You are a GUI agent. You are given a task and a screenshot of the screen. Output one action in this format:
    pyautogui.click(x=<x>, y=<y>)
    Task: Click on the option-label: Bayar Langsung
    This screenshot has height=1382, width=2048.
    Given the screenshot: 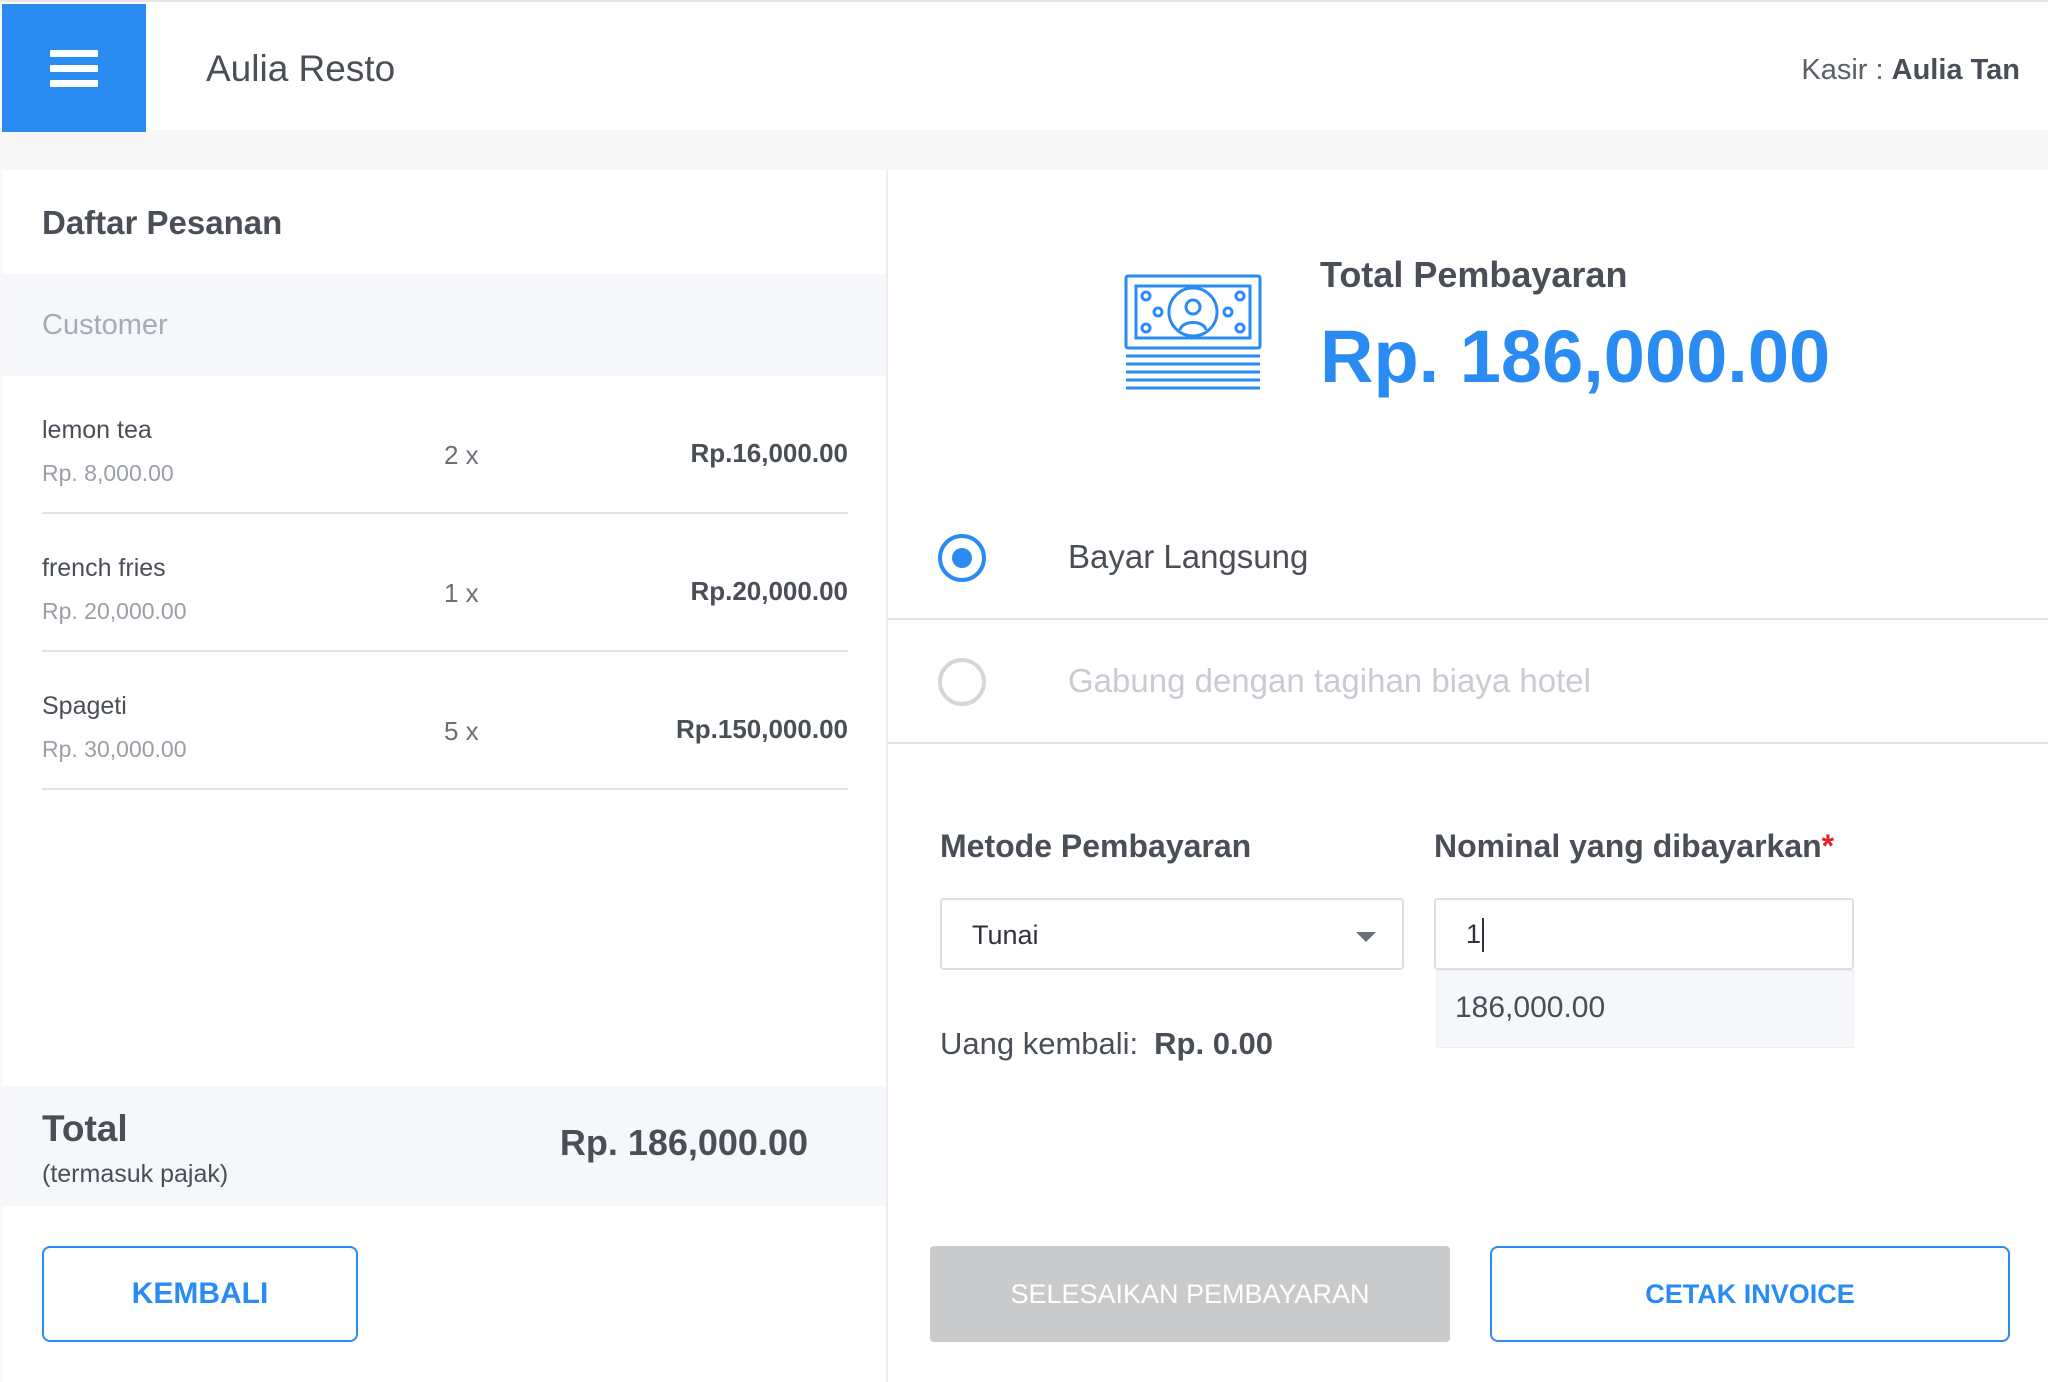 What is the action you would take?
    pyautogui.click(x=1188, y=556)
    